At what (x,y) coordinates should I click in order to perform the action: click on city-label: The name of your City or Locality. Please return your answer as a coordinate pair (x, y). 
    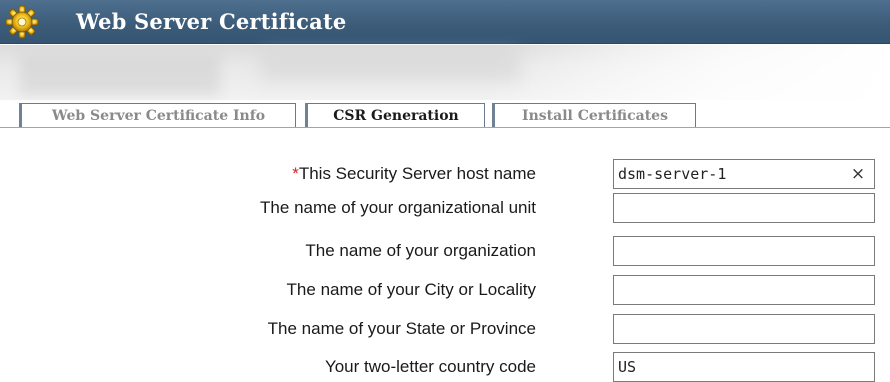
    Looking at the image, I should click on (411, 289).